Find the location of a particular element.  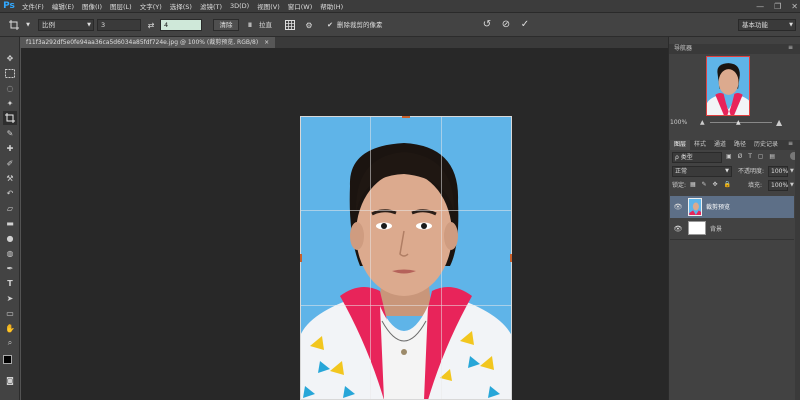

window-controls: — ❐ ✕ is located at coordinates (777, 6).